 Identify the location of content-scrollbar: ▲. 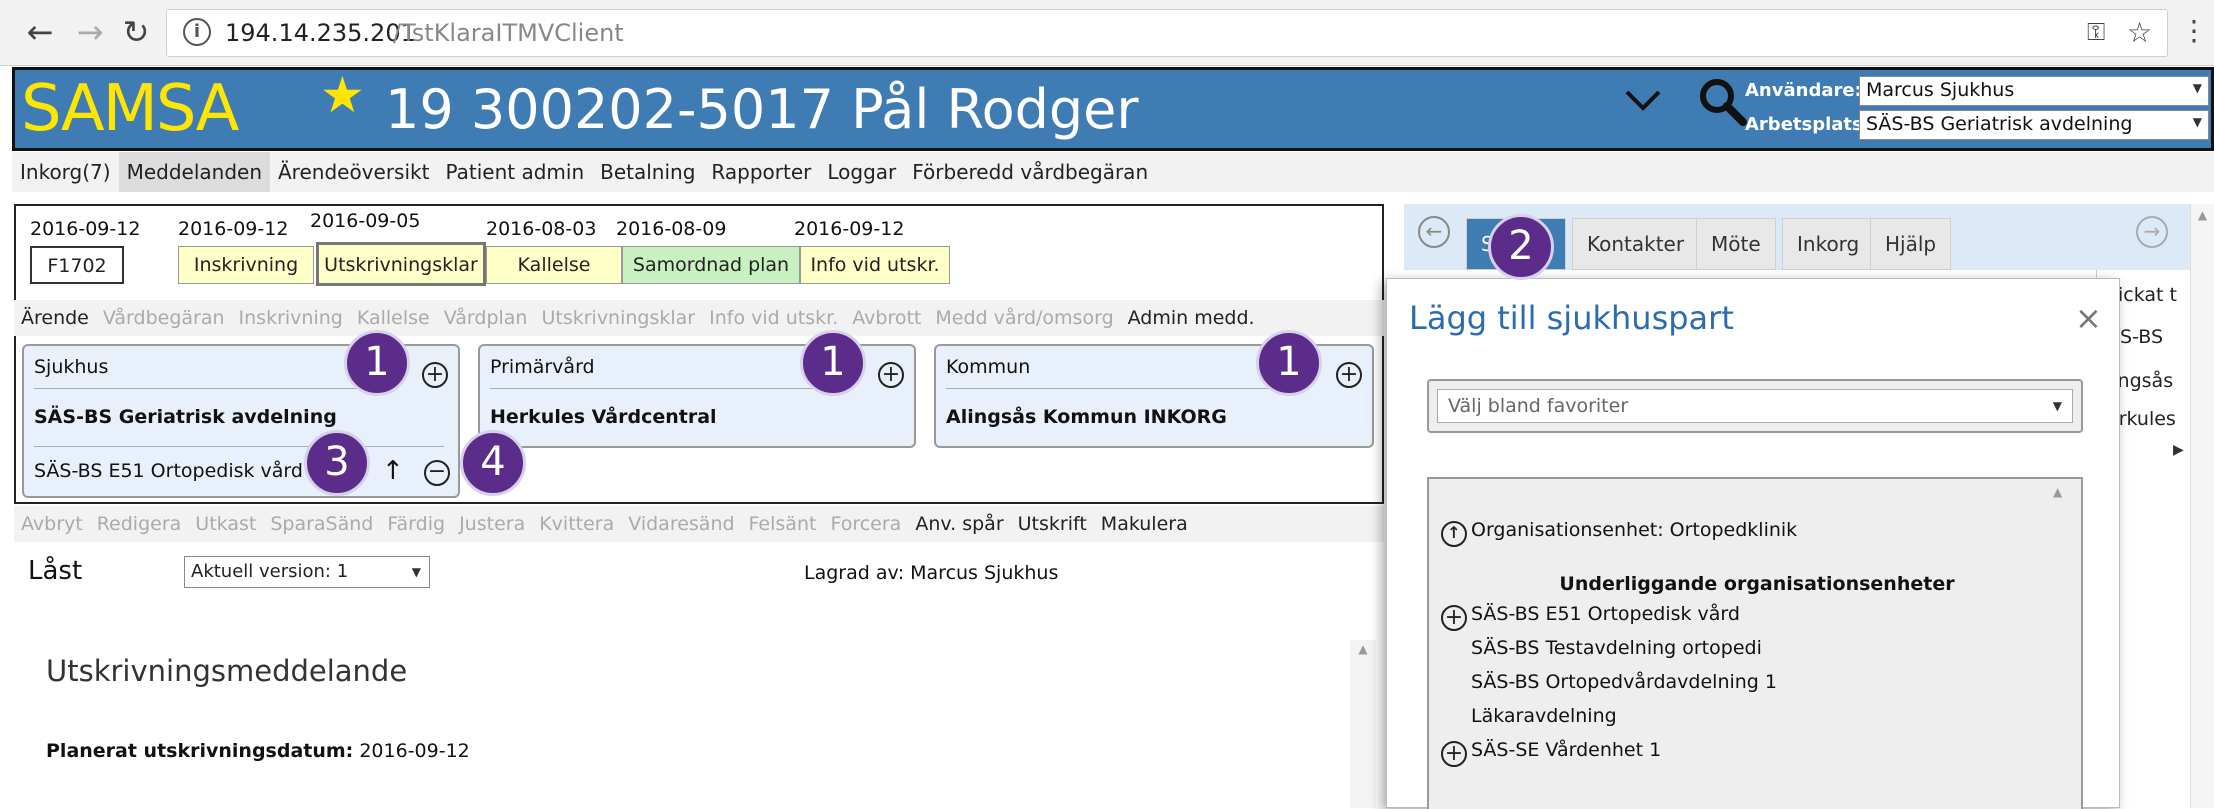
(1363, 724).